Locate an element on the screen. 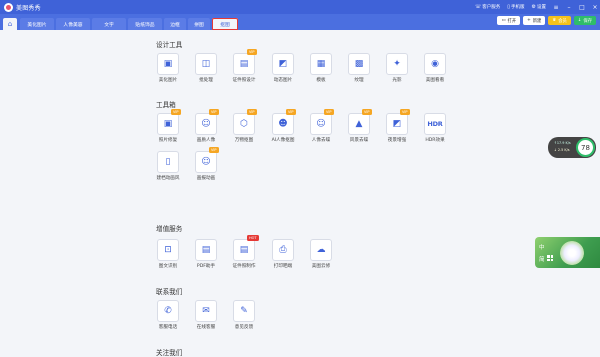 This screenshot has height=357, width=600. tool-design-2: ◫ 批处理 is located at coordinates (205, 68).